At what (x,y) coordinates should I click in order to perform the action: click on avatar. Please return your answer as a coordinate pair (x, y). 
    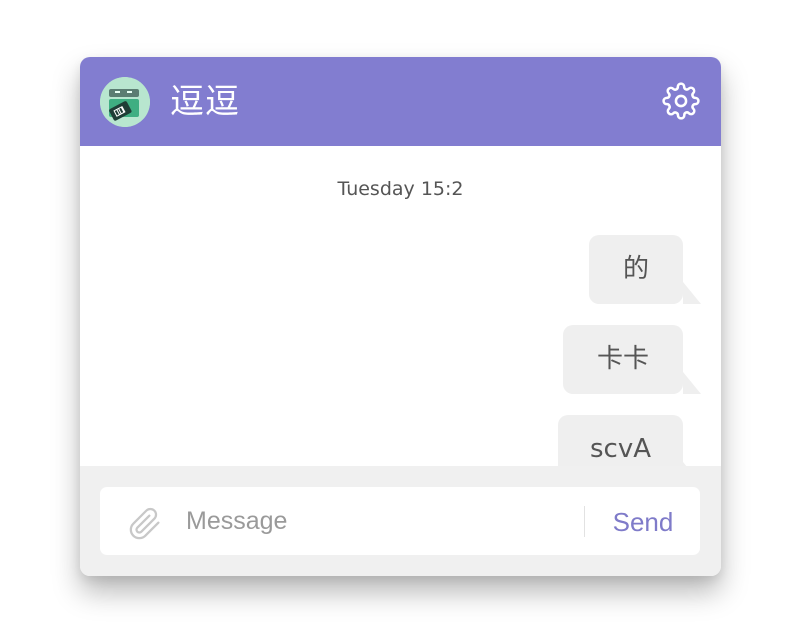
    Looking at the image, I should click on (125, 102).